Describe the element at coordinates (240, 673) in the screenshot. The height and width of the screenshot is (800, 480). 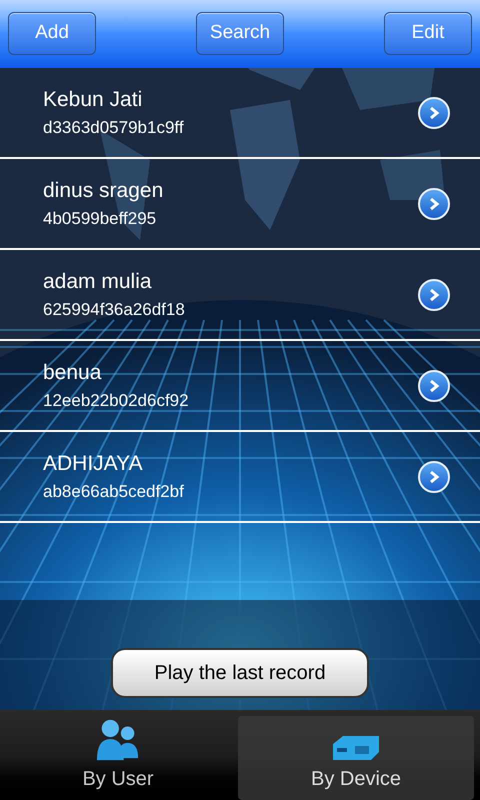
I see `play-last-record-button: Play the last record` at that location.